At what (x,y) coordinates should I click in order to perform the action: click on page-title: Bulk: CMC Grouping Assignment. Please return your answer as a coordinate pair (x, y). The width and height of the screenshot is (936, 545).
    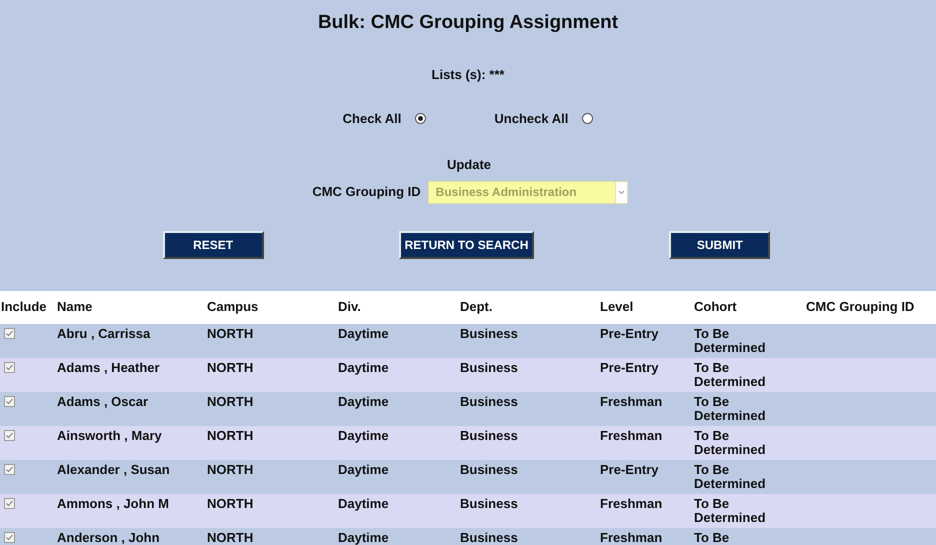
    Looking at the image, I should click on (468, 23).